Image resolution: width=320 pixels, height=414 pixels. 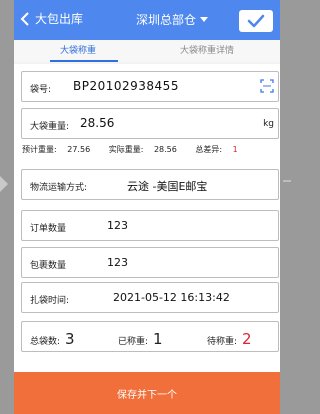 I want to click on total-difference-label: 总差异:, so click(x=209, y=149).